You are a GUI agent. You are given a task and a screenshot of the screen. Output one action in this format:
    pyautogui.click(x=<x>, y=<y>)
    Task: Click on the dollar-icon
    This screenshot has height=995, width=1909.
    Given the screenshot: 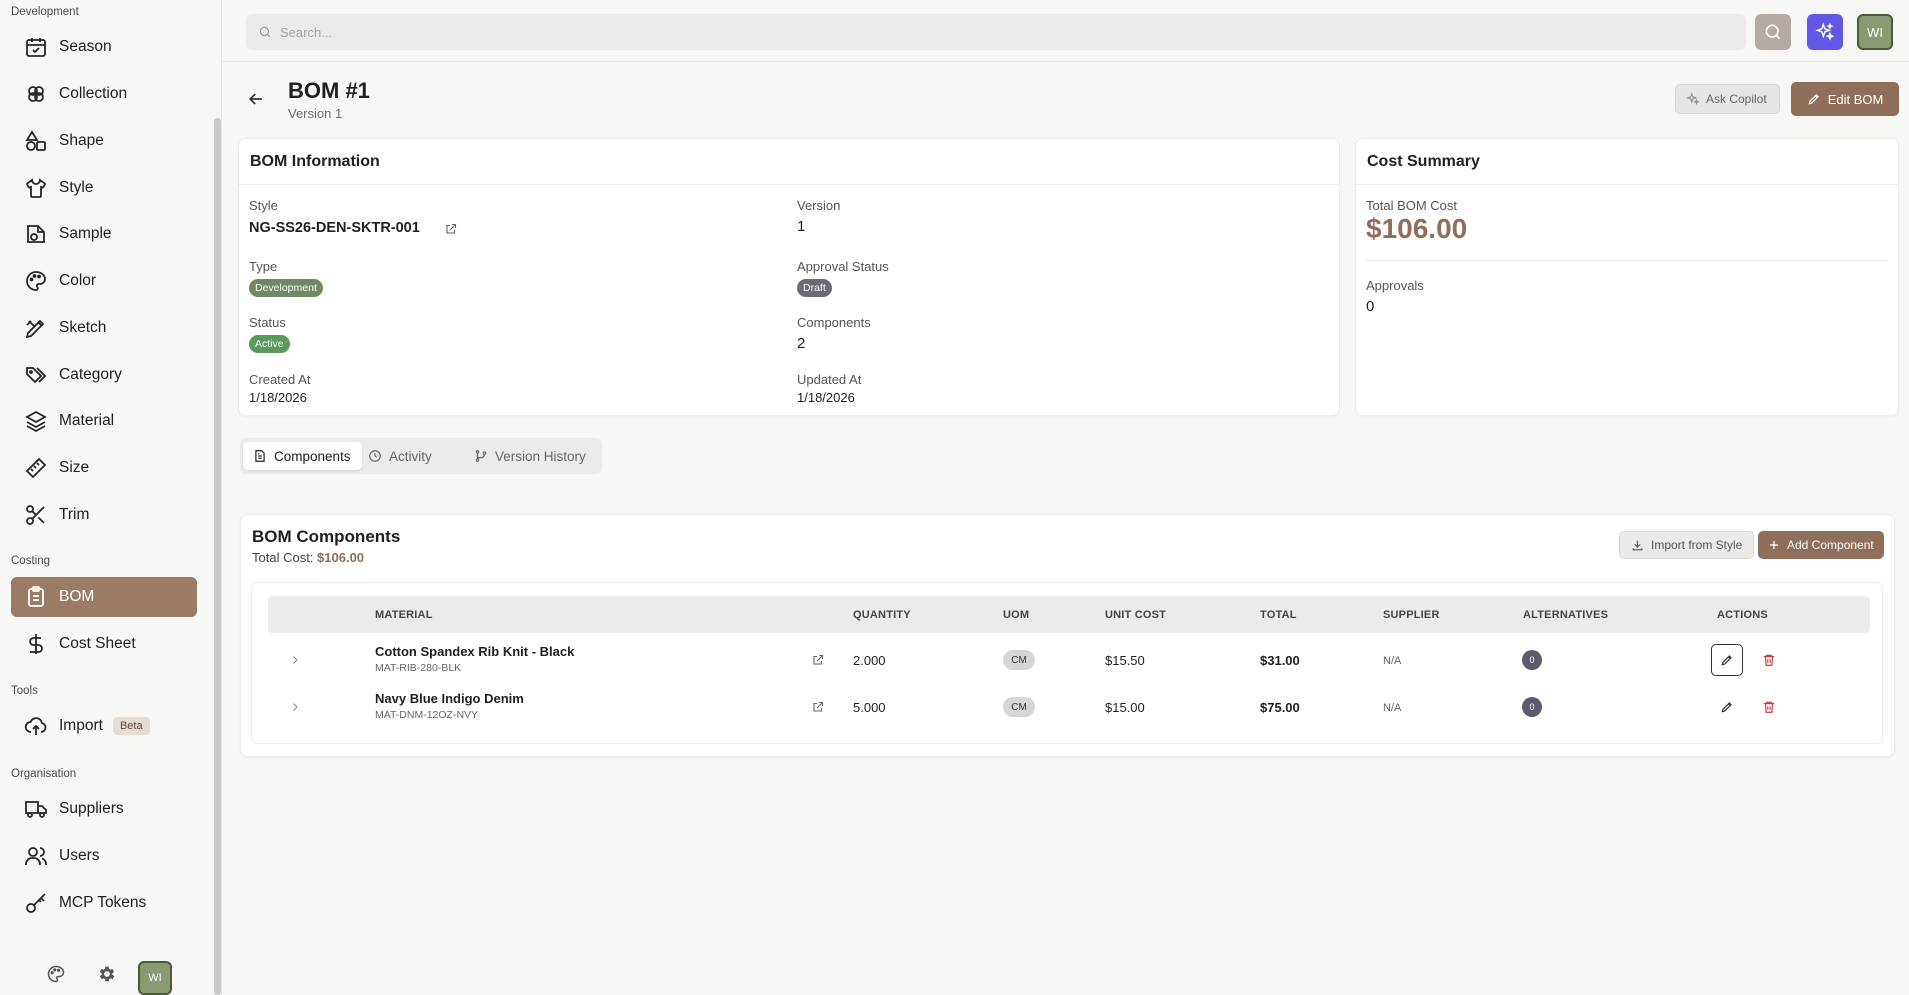 What is the action you would take?
    pyautogui.click(x=36, y=644)
    